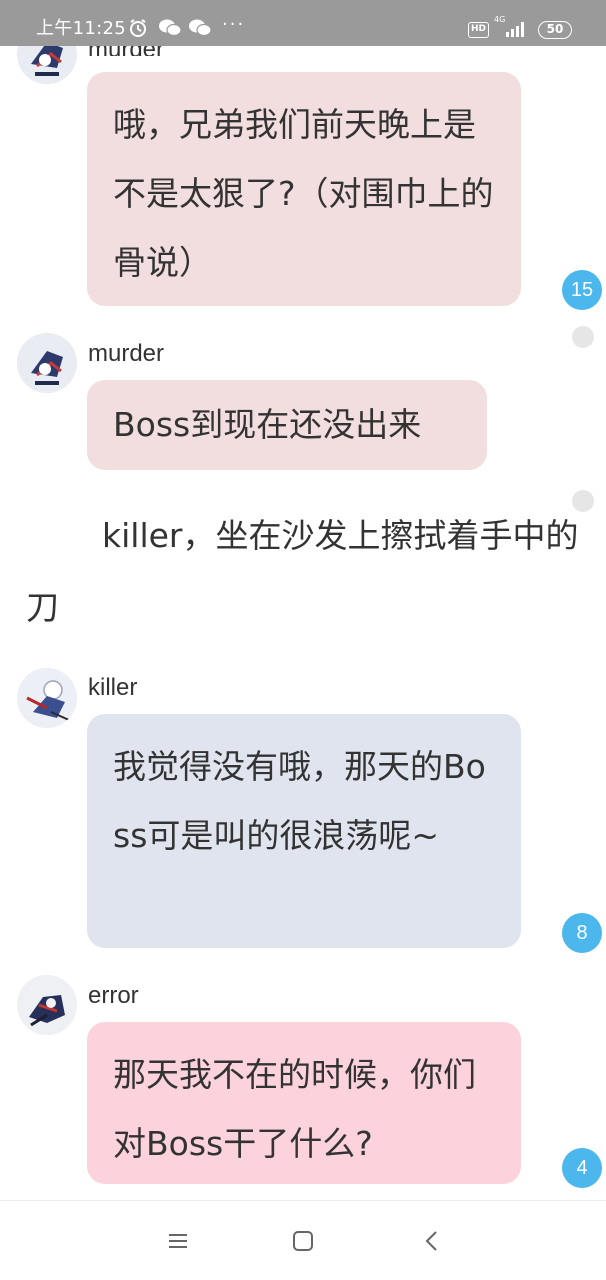 This screenshot has height=1280, width=606. I want to click on battery-indicator: 50, so click(555, 30).